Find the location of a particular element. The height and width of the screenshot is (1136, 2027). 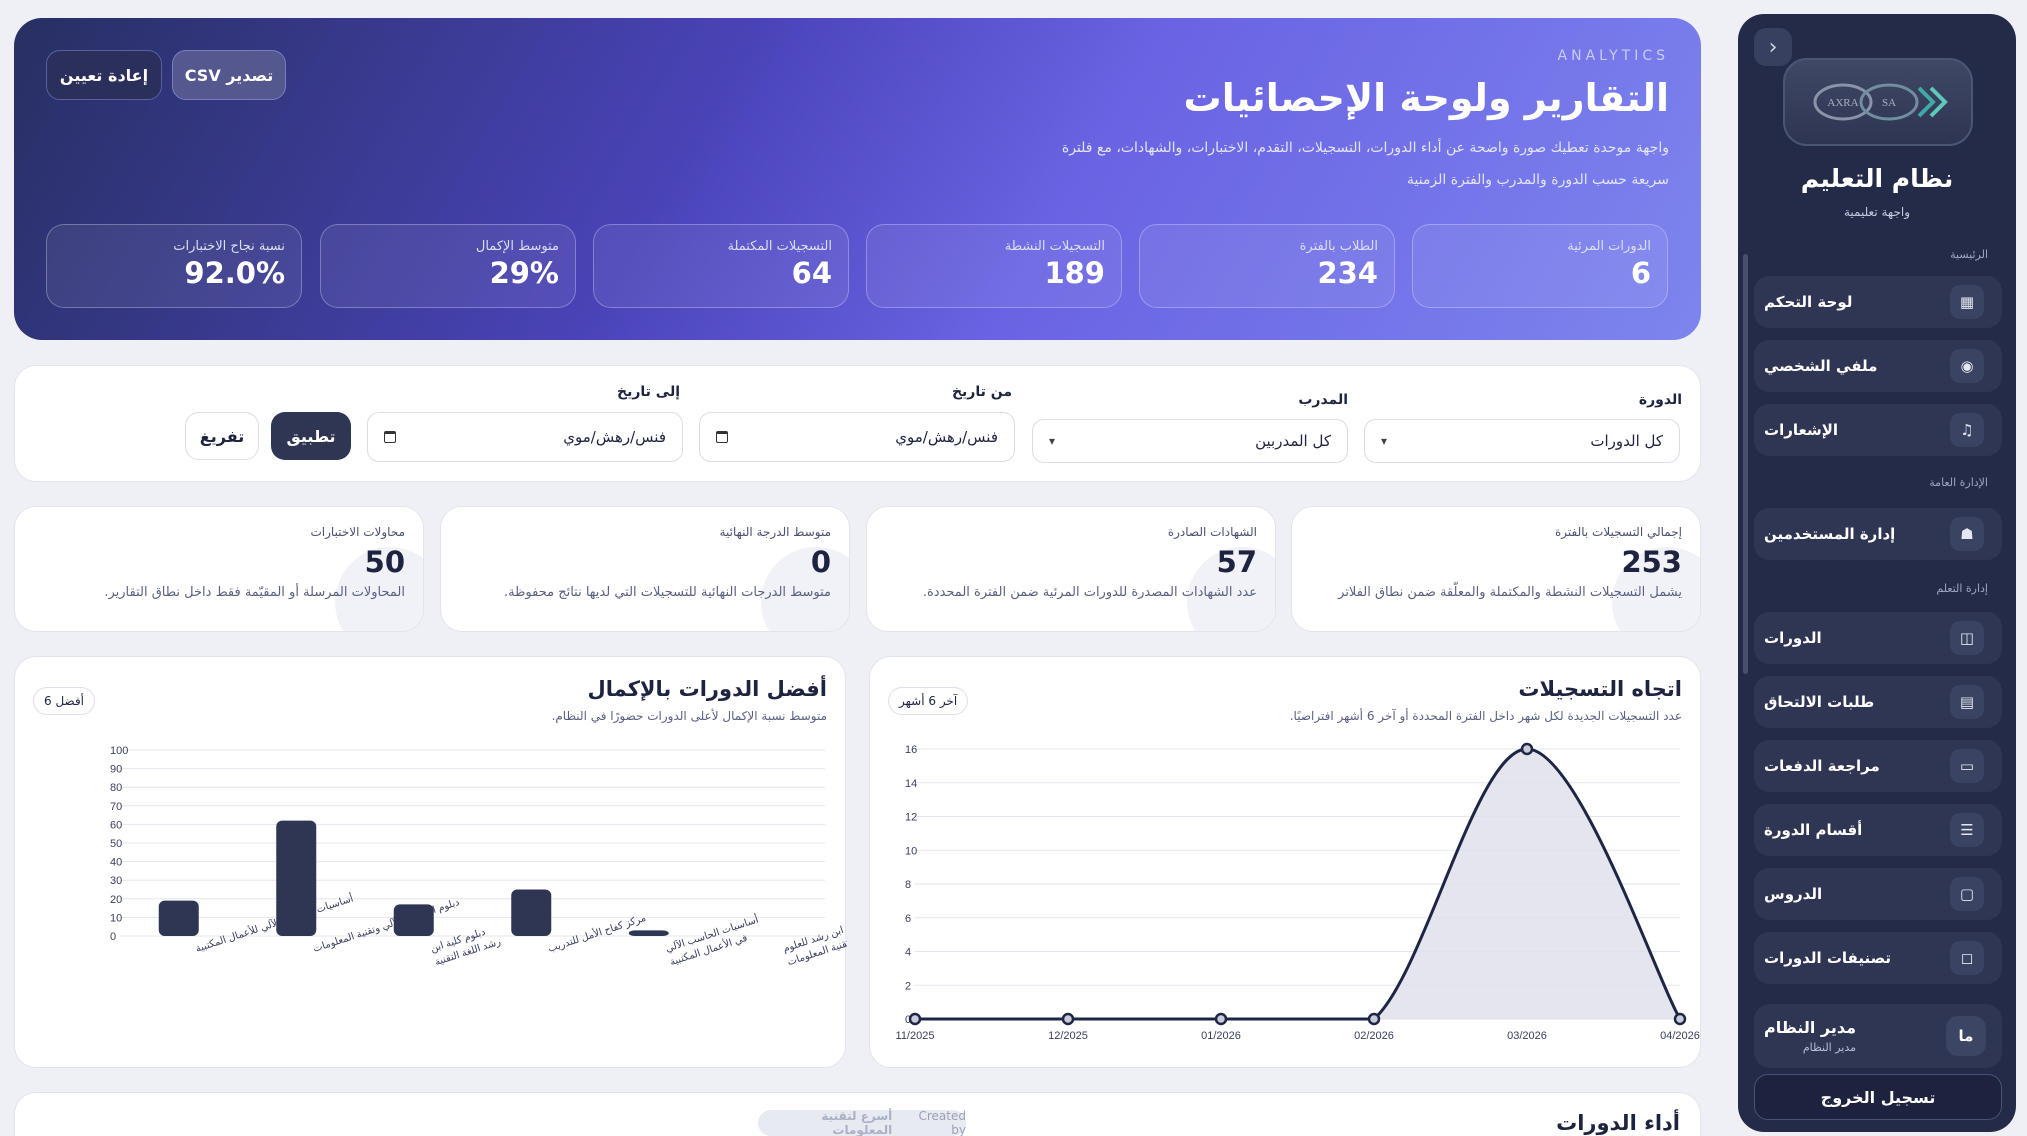

section-title: أداء الدورات is located at coordinates (1618, 1123).